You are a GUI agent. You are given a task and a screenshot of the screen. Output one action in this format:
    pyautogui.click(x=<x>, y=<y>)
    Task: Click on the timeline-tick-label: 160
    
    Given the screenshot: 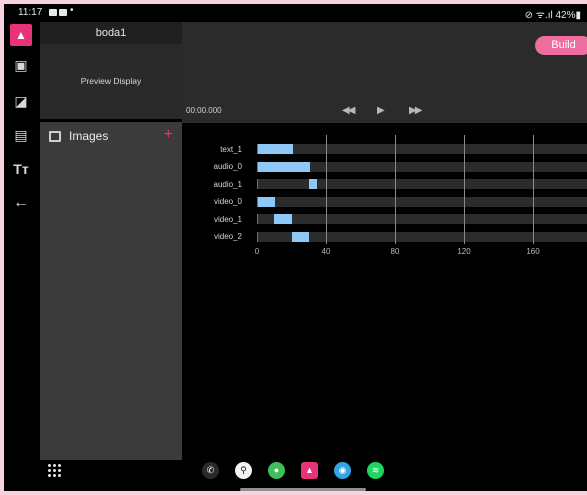 What is the action you would take?
    pyautogui.click(x=533, y=251)
    